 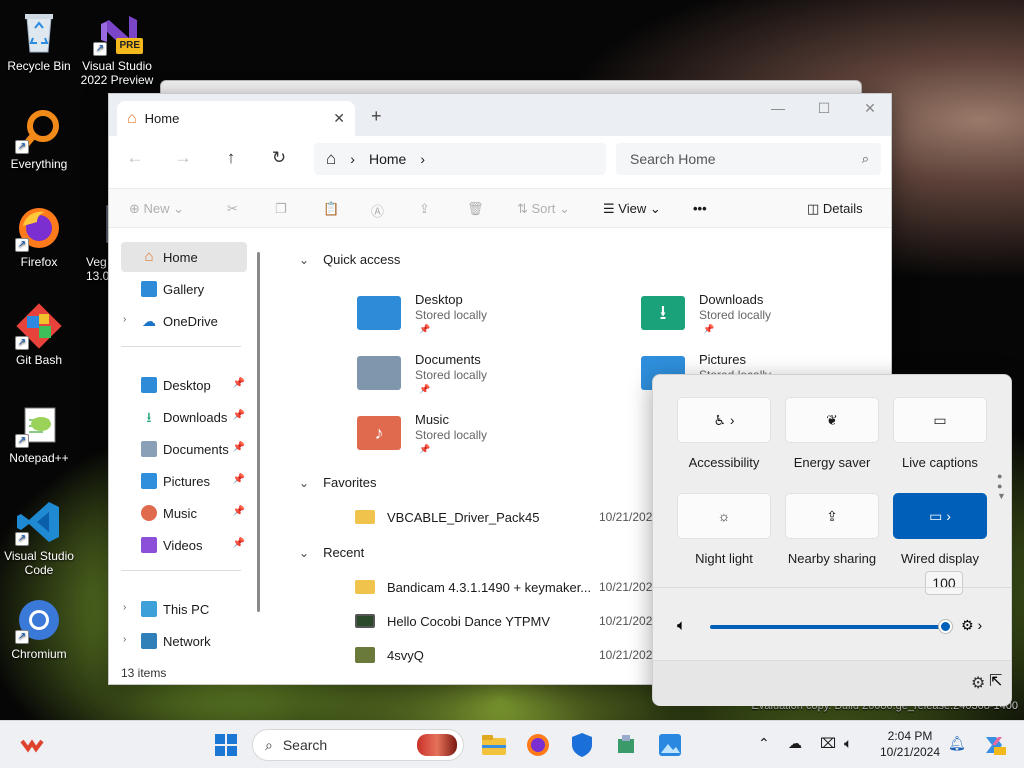 What do you see at coordinates (724, 516) in the screenshot?
I see `night-light-tile: ☼` at bounding box center [724, 516].